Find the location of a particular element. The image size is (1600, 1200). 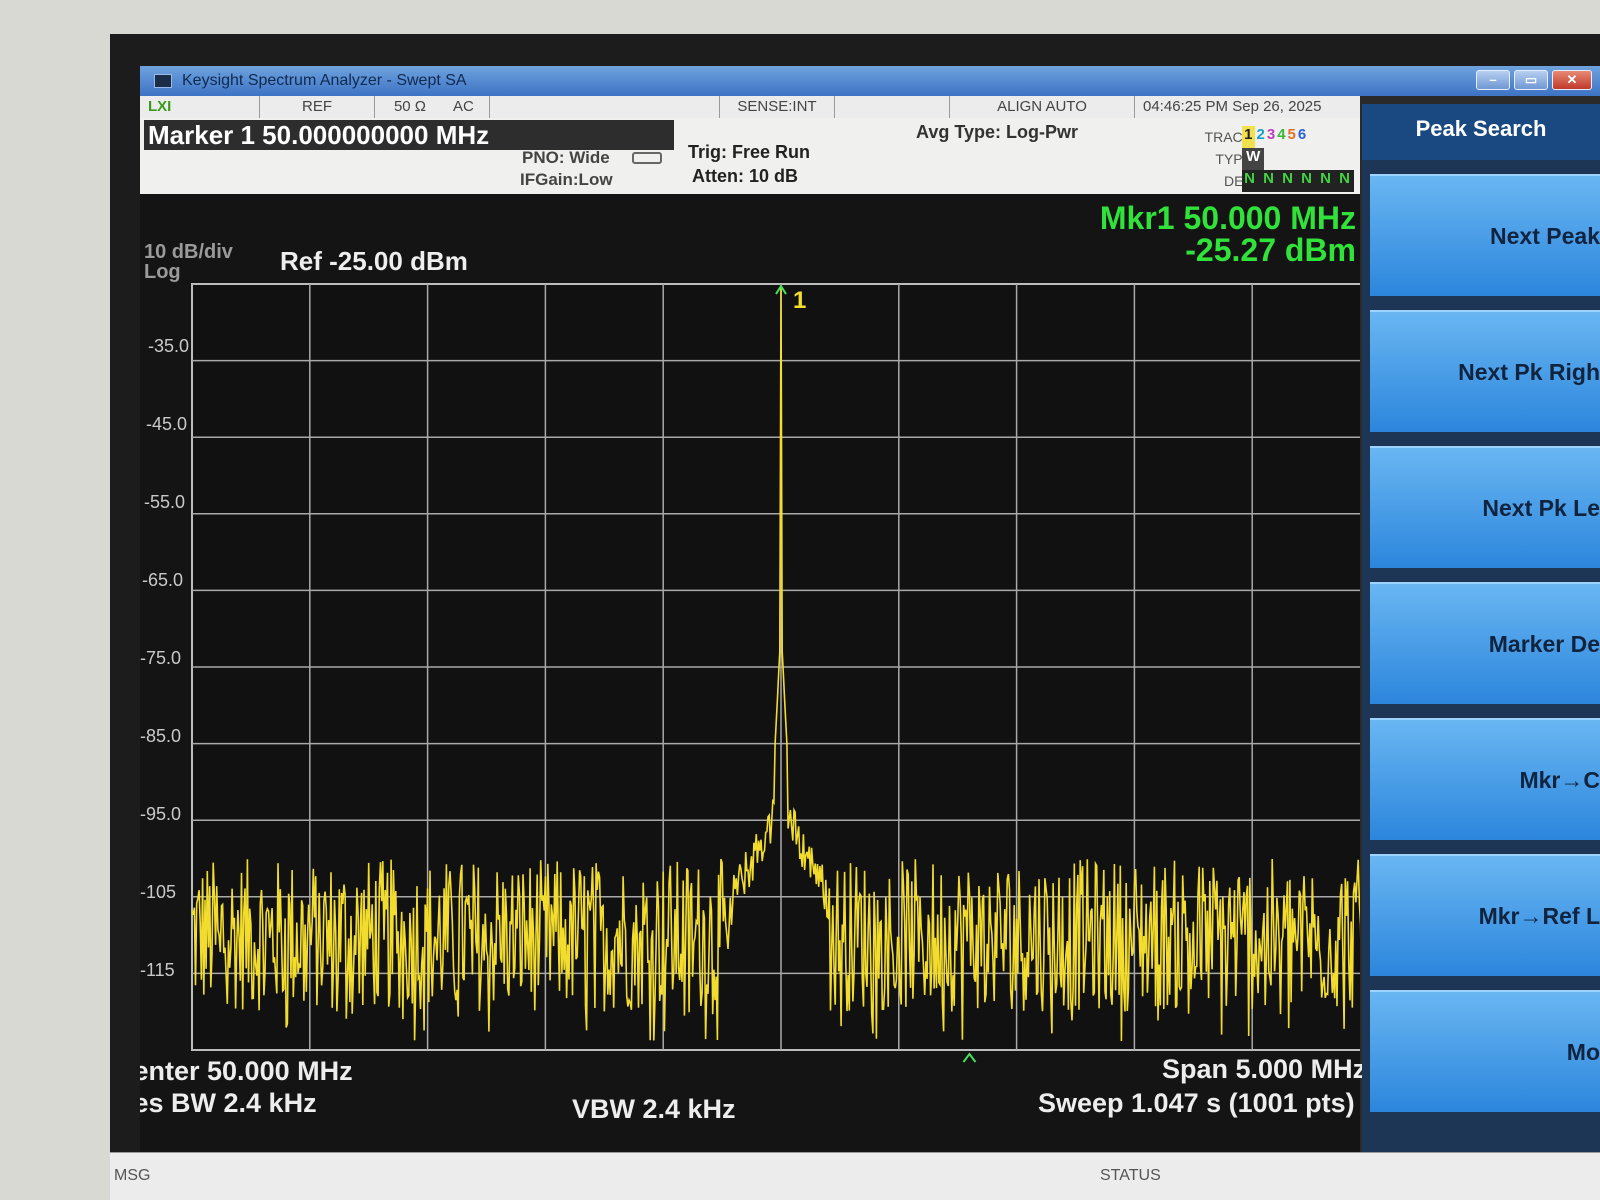

marker-to-ref-level-button: Mkr→Ref L is located at coordinates (1485, 915).